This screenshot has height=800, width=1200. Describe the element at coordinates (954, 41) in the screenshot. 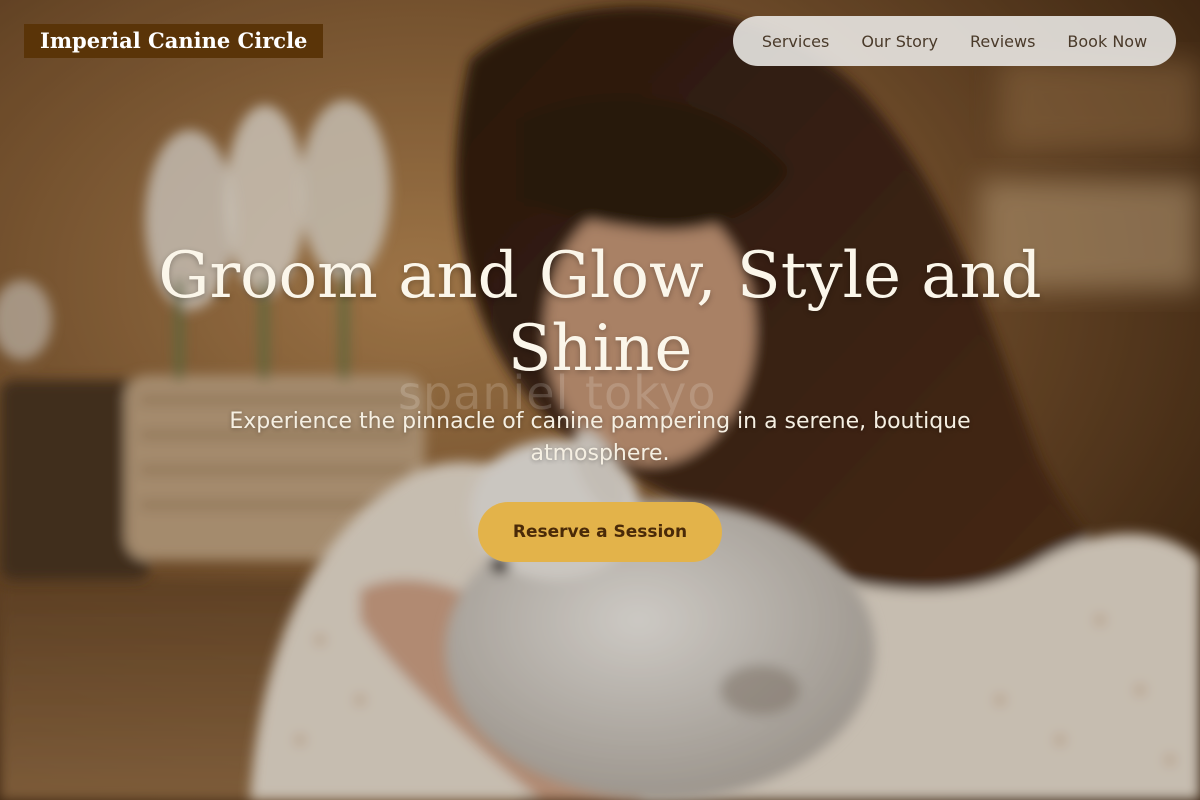

I see `main-nav: Services Our Story Reviews Book Now` at that location.